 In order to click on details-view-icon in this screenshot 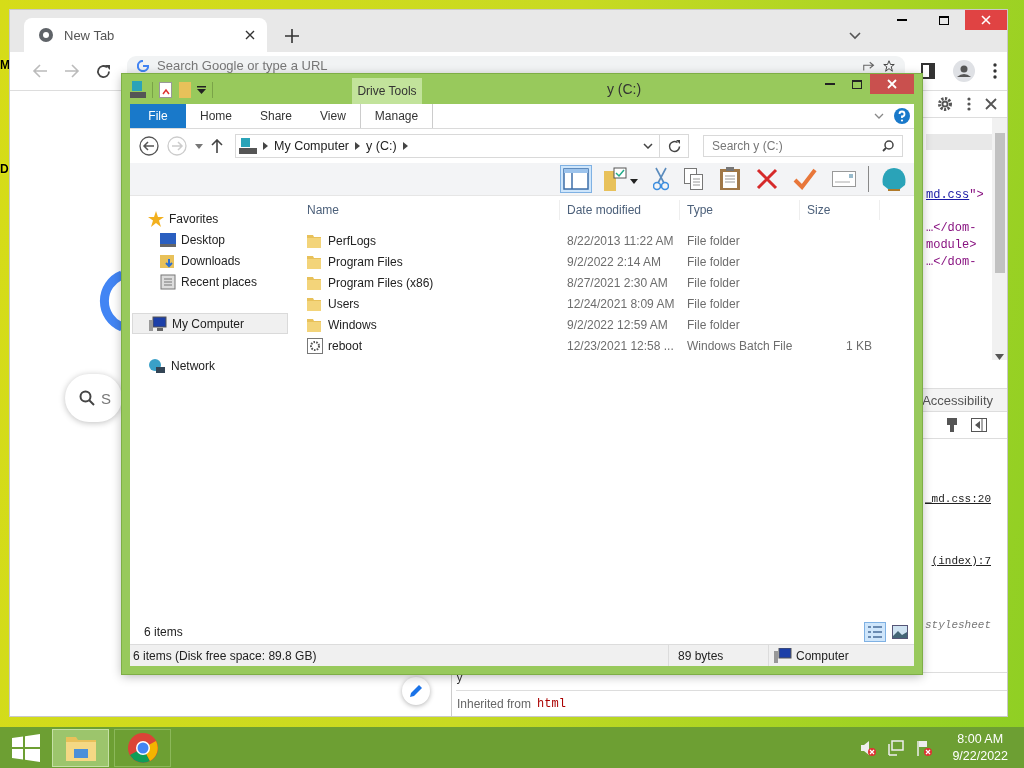, I will do `click(875, 632)`.